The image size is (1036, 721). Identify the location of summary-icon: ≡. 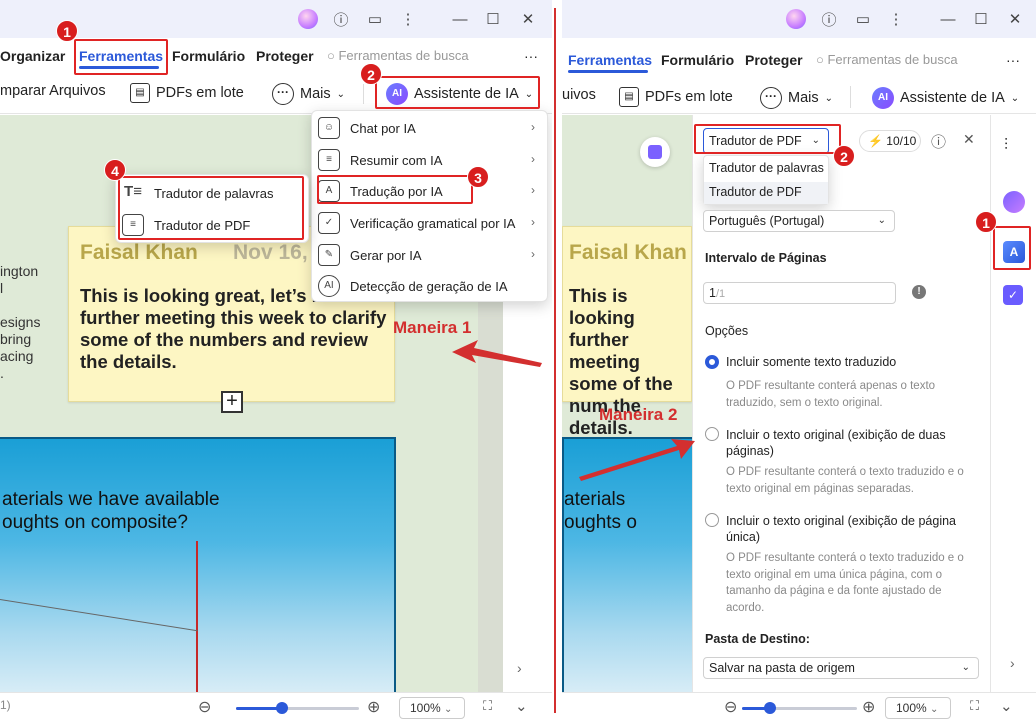
(329, 160).